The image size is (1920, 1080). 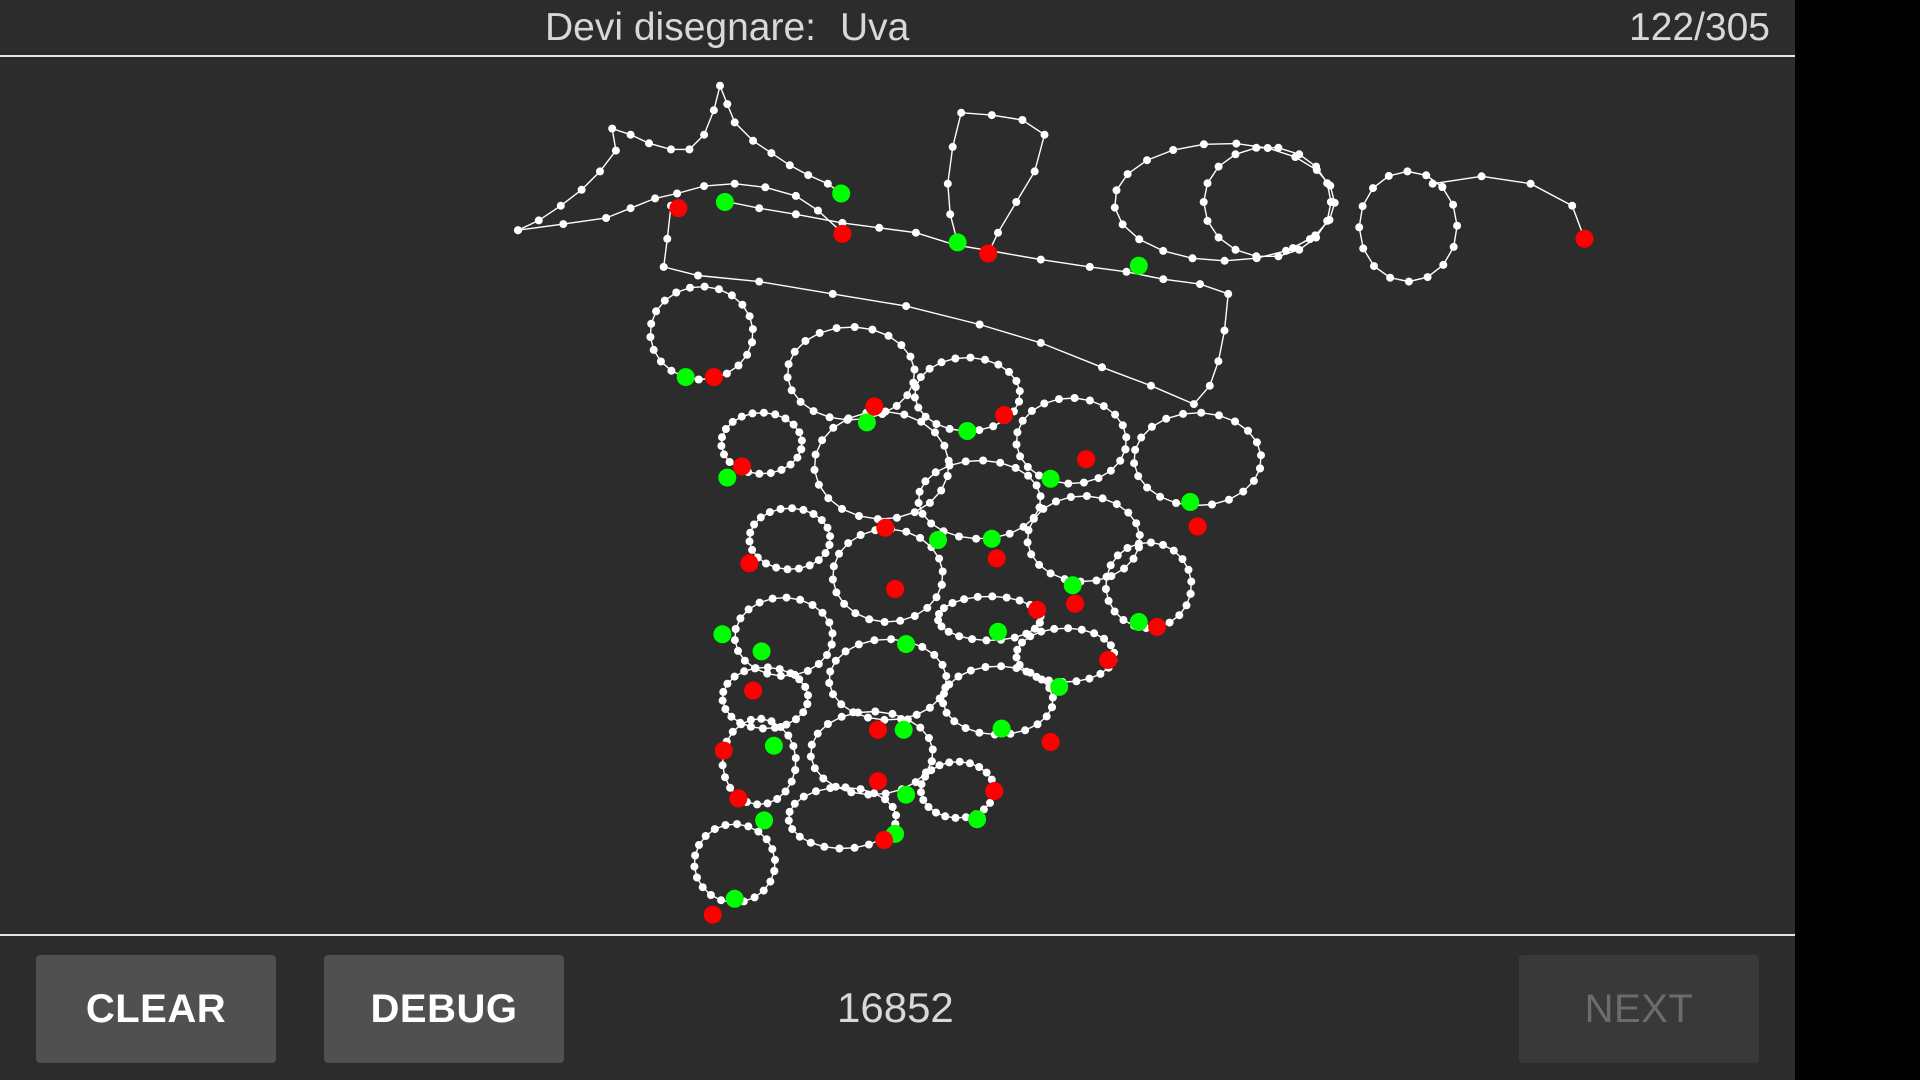 I want to click on prompt-label: Devi disegnare:, so click(x=680, y=27).